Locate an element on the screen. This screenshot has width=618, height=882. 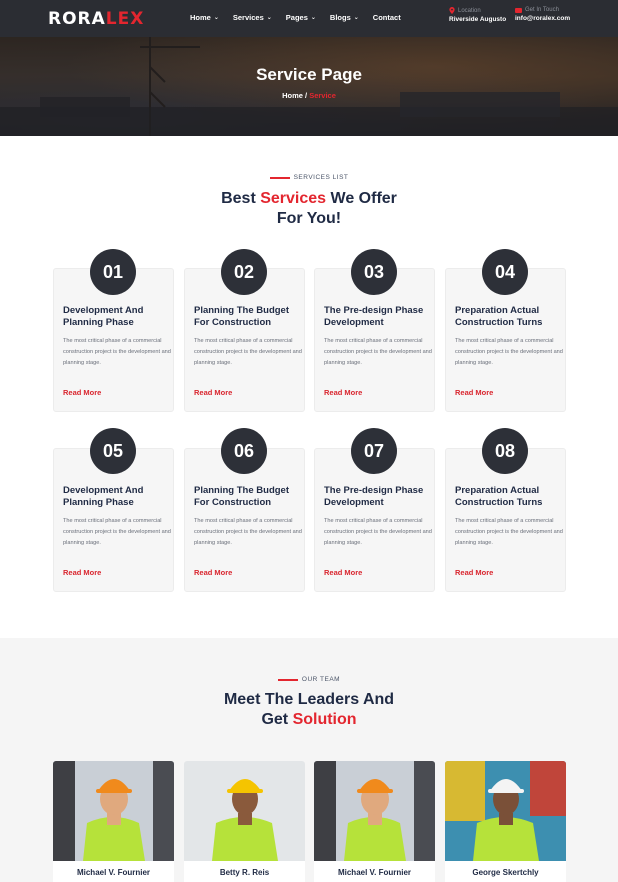
heading-text: Best is located at coordinates (241, 198).